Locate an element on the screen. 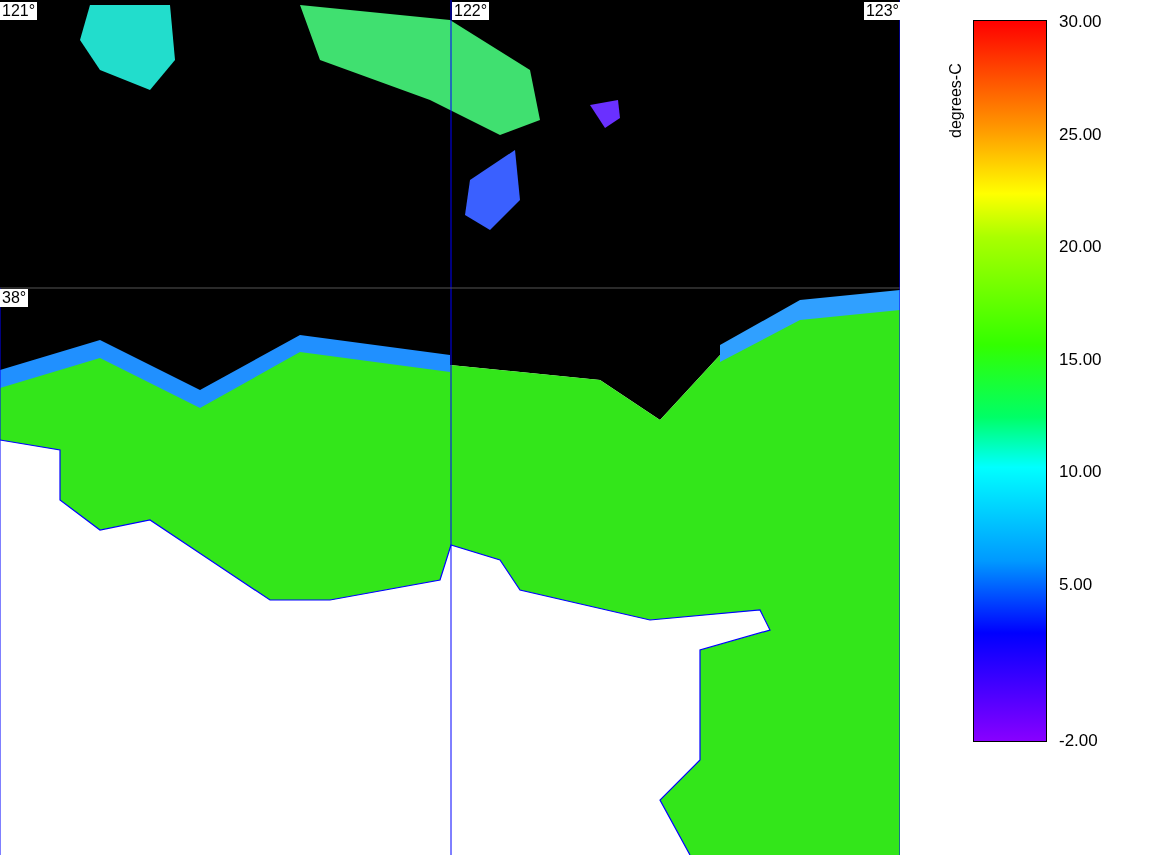  unit-label: degrees-C is located at coordinates (956, 100).